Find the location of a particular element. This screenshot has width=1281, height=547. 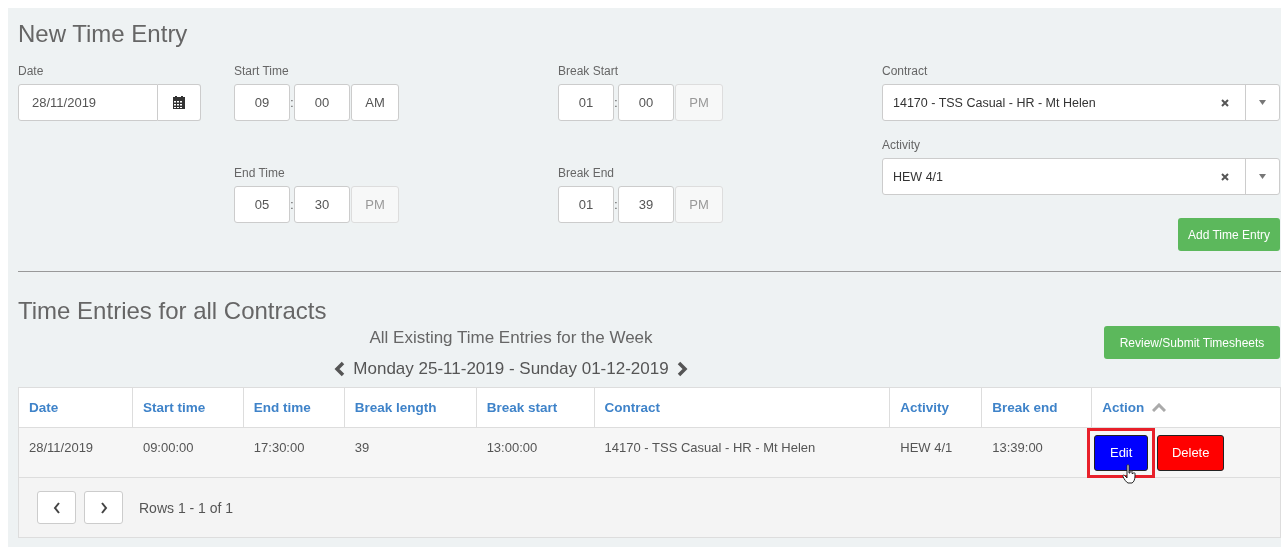

date-field: 28/11/2019 is located at coordinates (88, 102).